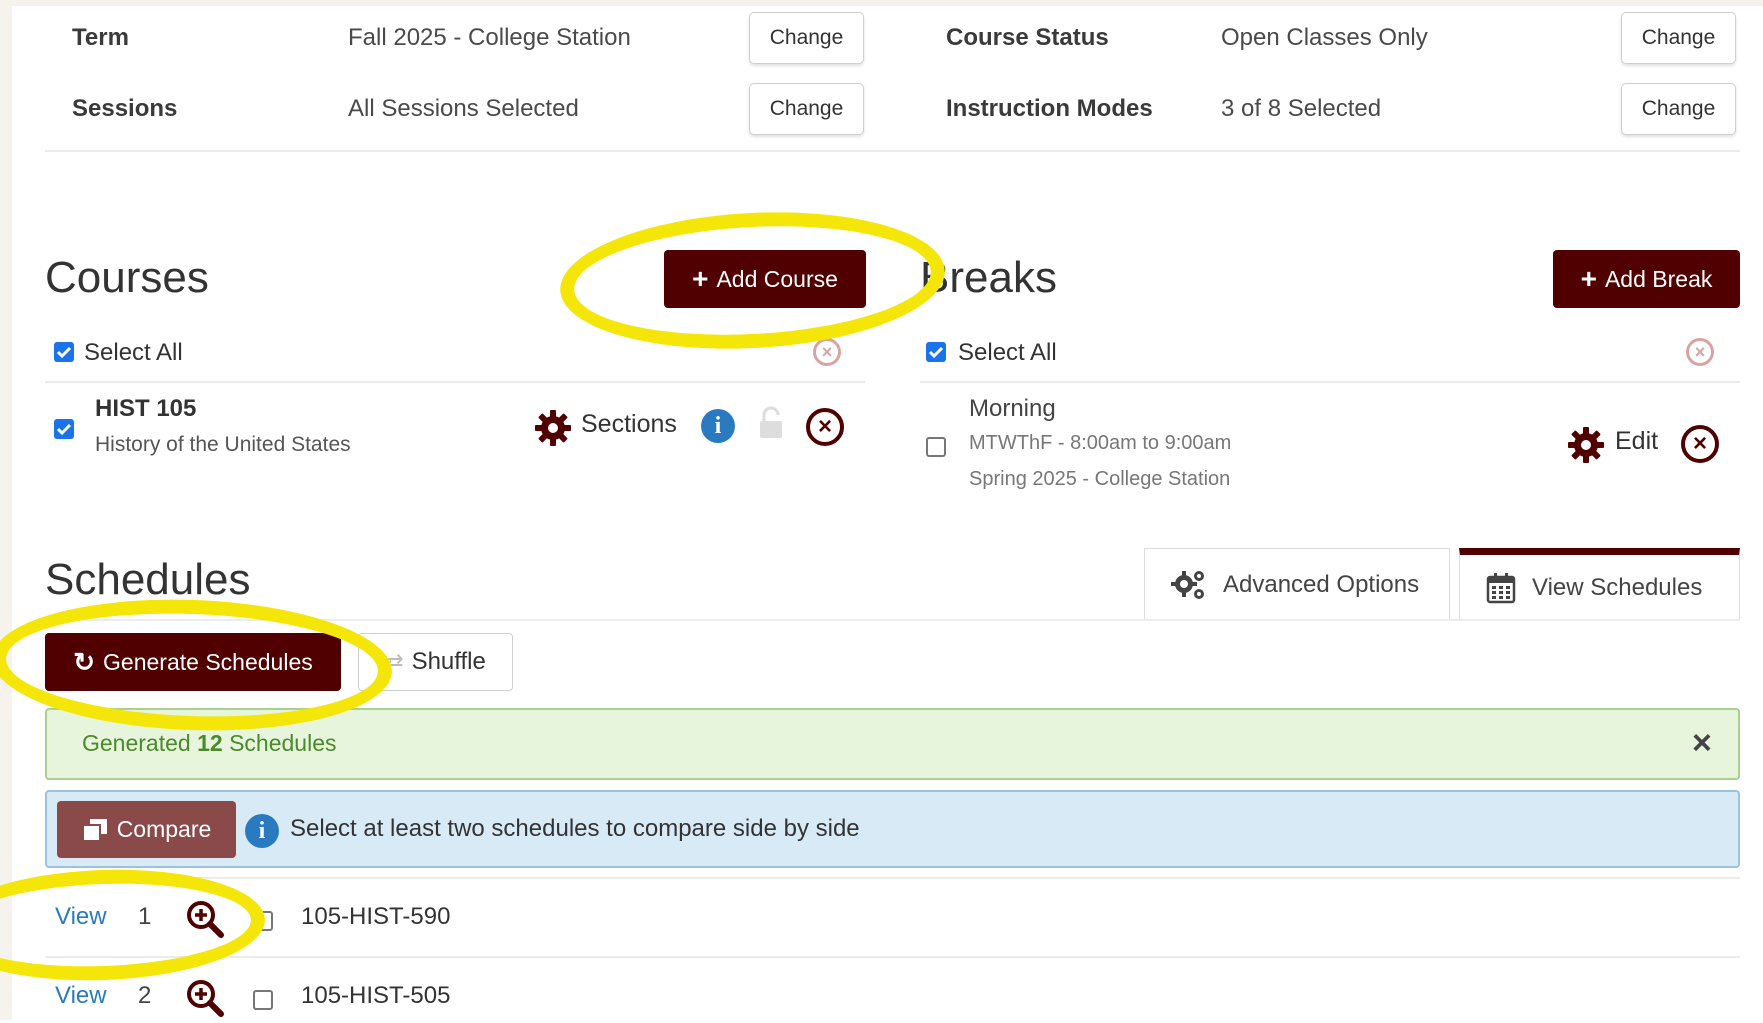  I want to click on add-course-label: Add Course, so click(777, 278).